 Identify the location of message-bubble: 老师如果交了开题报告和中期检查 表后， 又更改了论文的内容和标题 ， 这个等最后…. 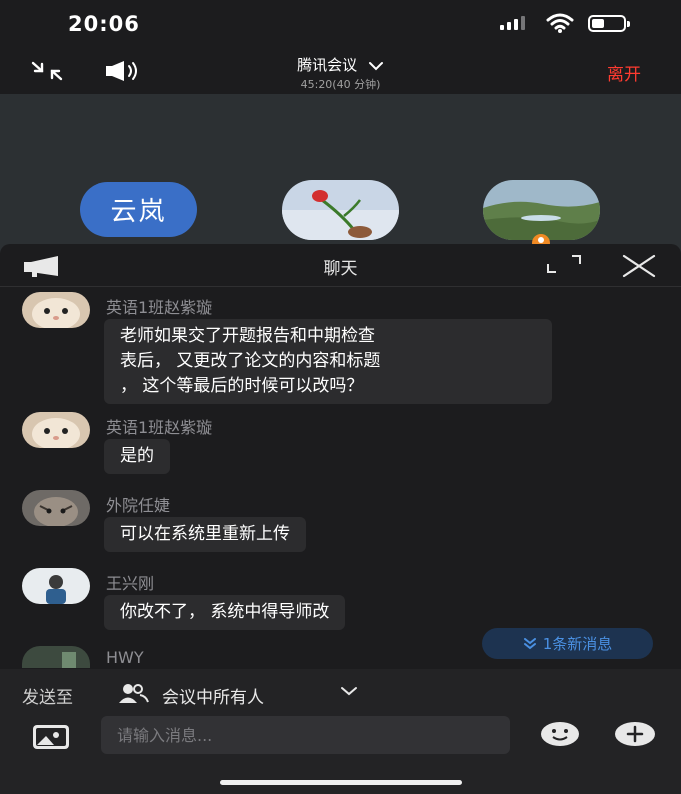
(328, 361).